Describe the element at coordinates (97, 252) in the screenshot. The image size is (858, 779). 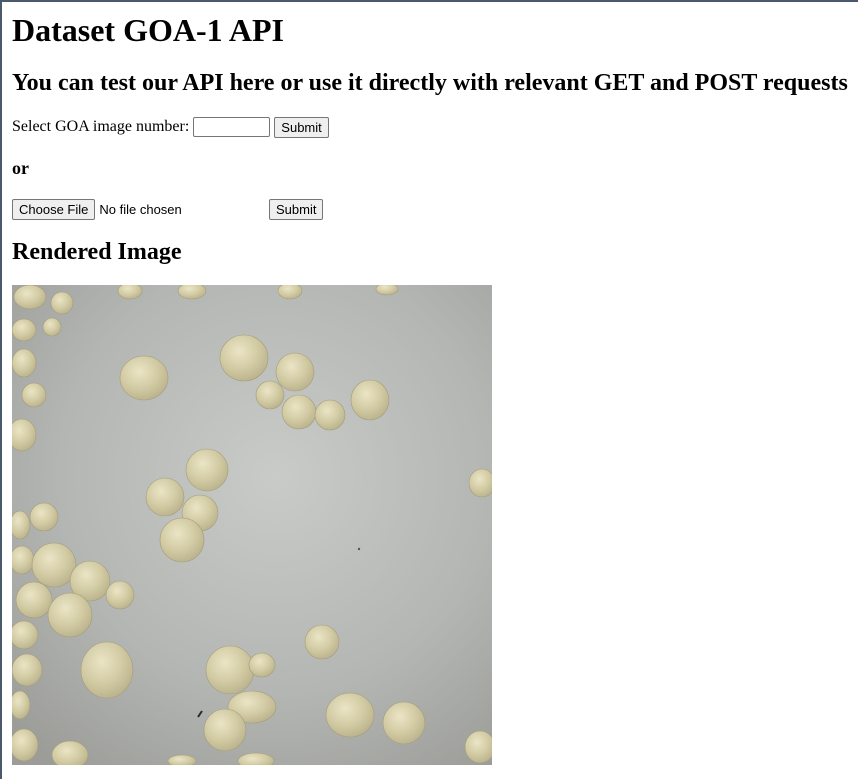
I see `rendered-image-heading: Rendered Image` at that location.